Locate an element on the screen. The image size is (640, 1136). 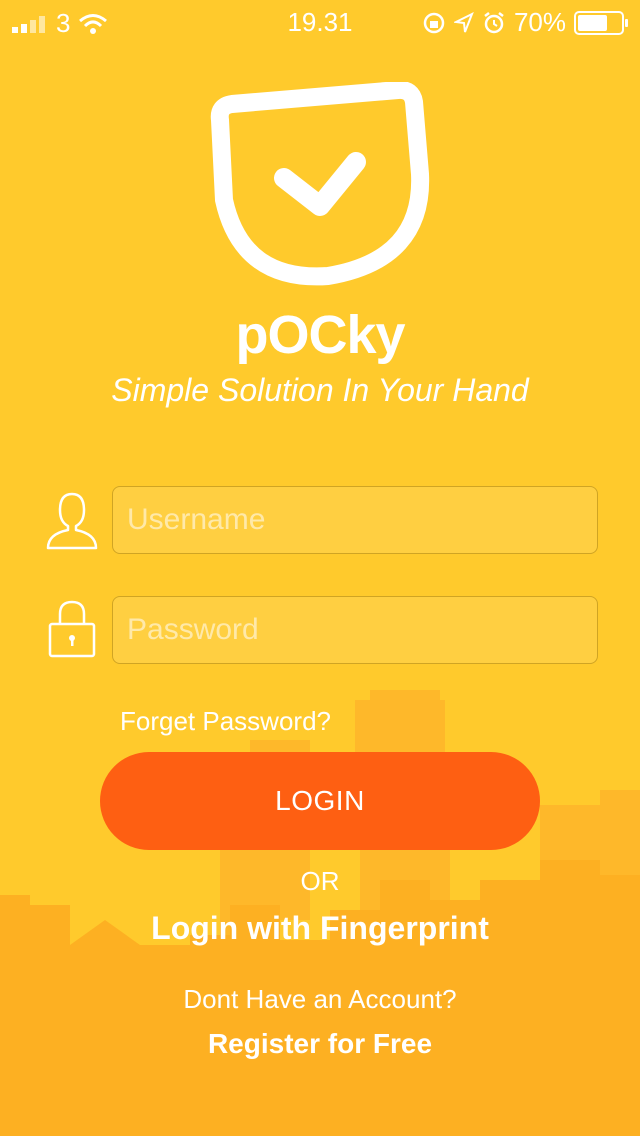
status-right: 70% is located at coordinates (526, 22).